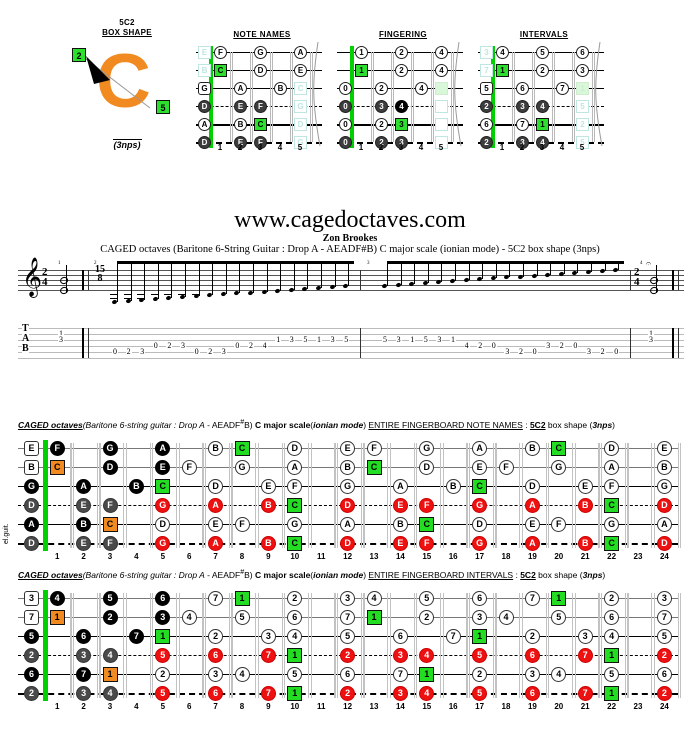 The height and width of the screenshot is (746, 700). What do you see at coordinates (654, 290) in the screenshot?
I see `notehead-half` at bounding box center [654, 290].